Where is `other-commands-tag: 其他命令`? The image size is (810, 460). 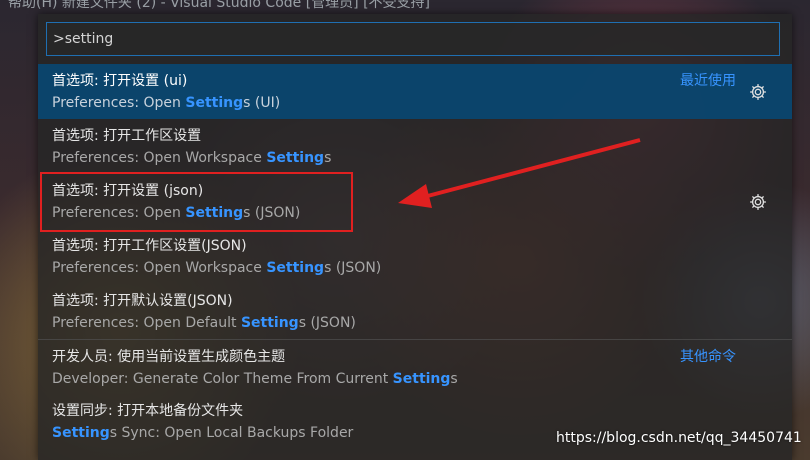 other-commands-tag: 其他命令 is located at coordinates (708, 357).